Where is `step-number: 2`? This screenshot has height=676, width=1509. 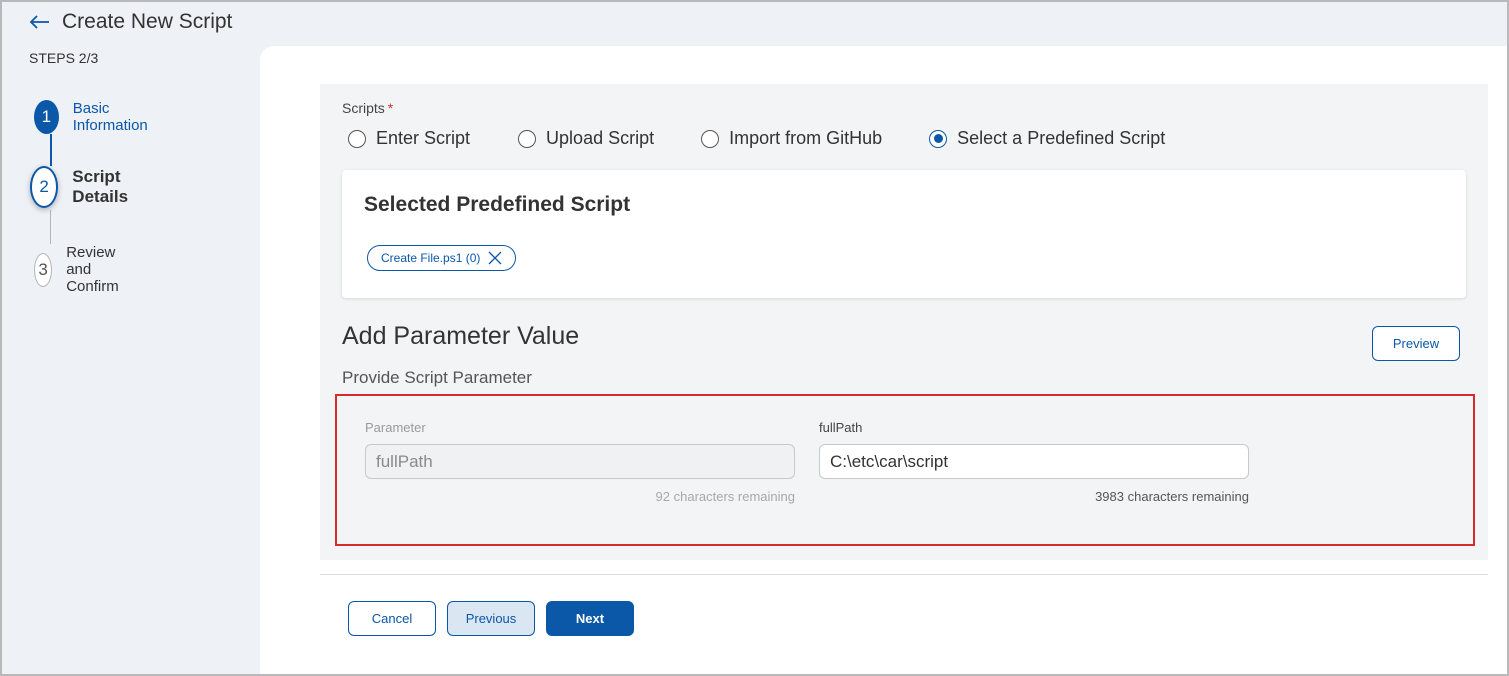
step-number: 2 is located at coordinates (44, 187).